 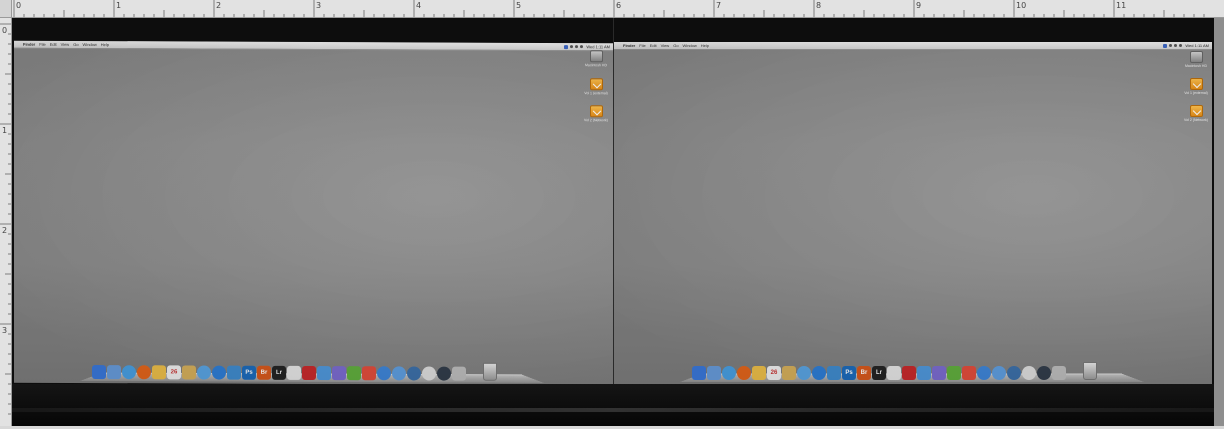 What do you see at coordinates (609, 8) in the screenshot?
I see `ruler-horizontal-ticks: 0 1 2 3 4 5 6 7 8 9 10 11` at bounding box center [609, 8].